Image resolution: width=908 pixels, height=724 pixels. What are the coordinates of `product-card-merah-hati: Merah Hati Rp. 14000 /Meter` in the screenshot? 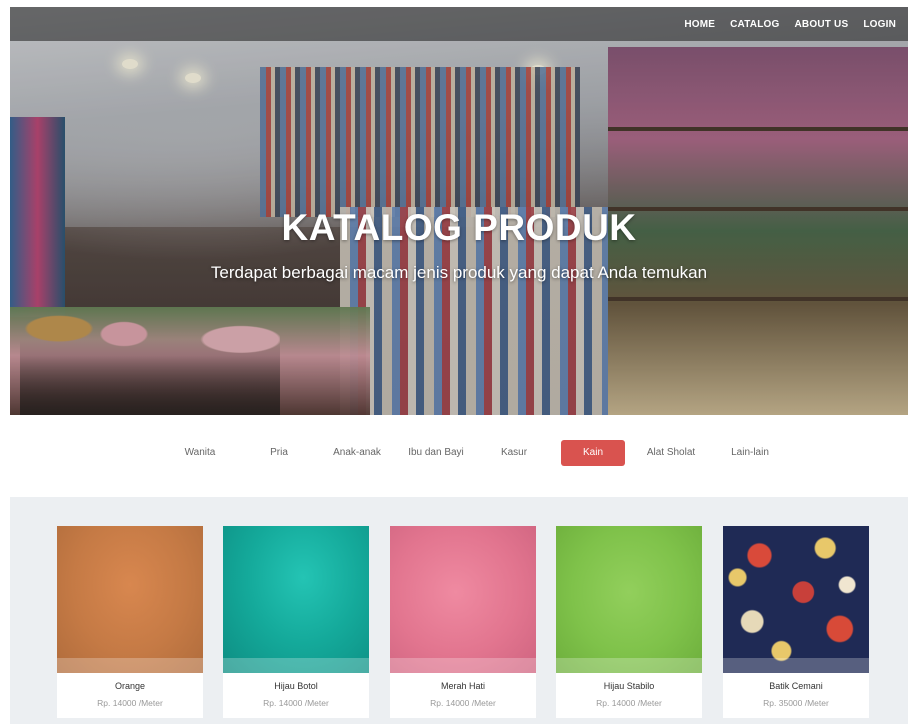 It's located at (463, 622).